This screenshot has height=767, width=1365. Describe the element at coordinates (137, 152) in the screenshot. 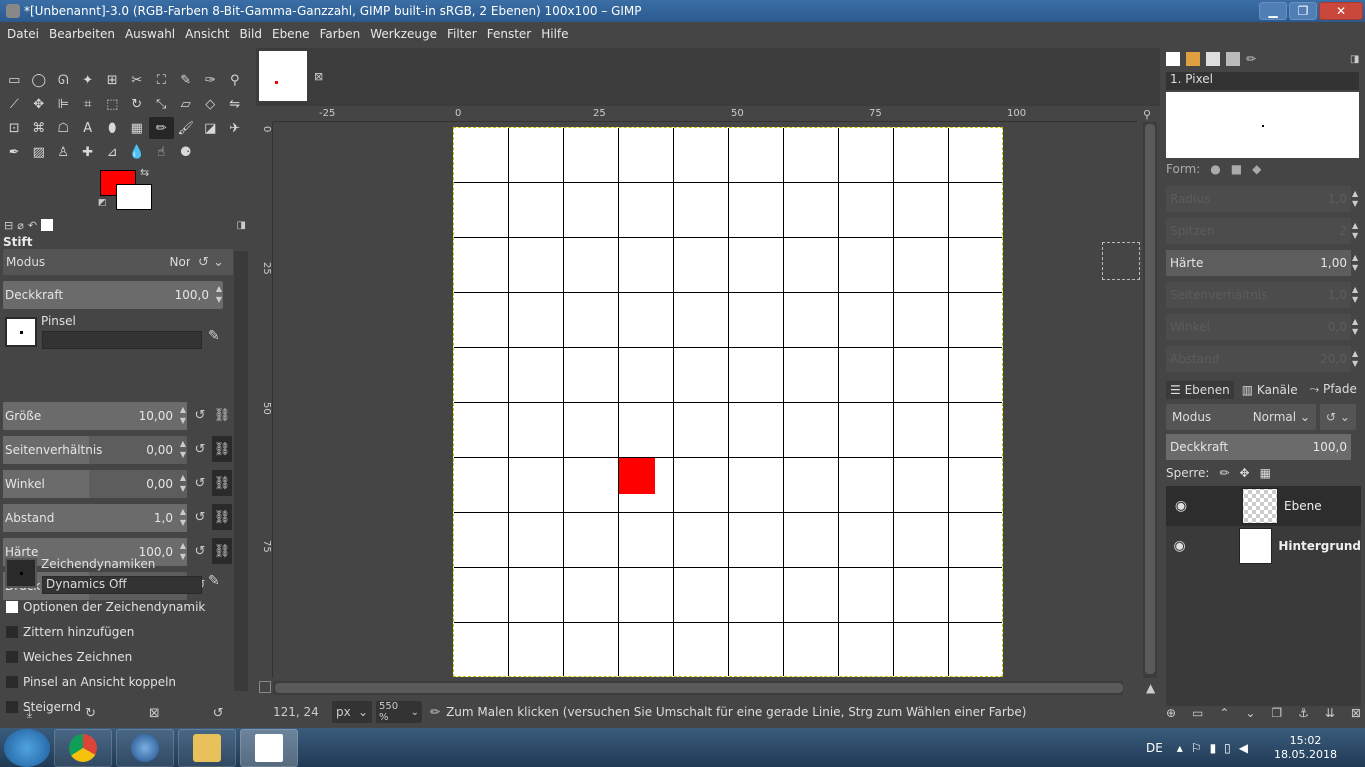

I see `blur-icon: 💧` at that location.